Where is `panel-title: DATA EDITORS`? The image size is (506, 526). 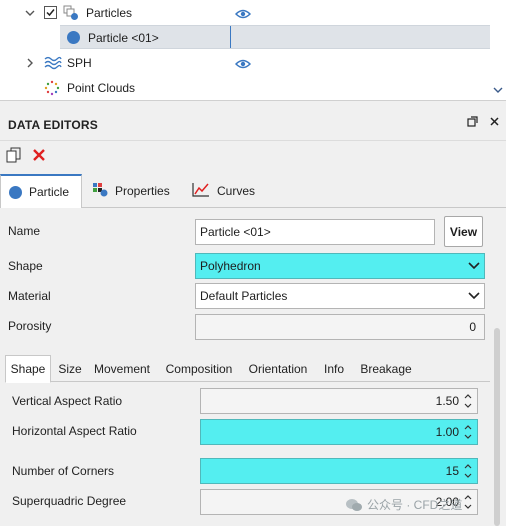 panel-title: DATA EDITORS is located at coordinates (53, 125).